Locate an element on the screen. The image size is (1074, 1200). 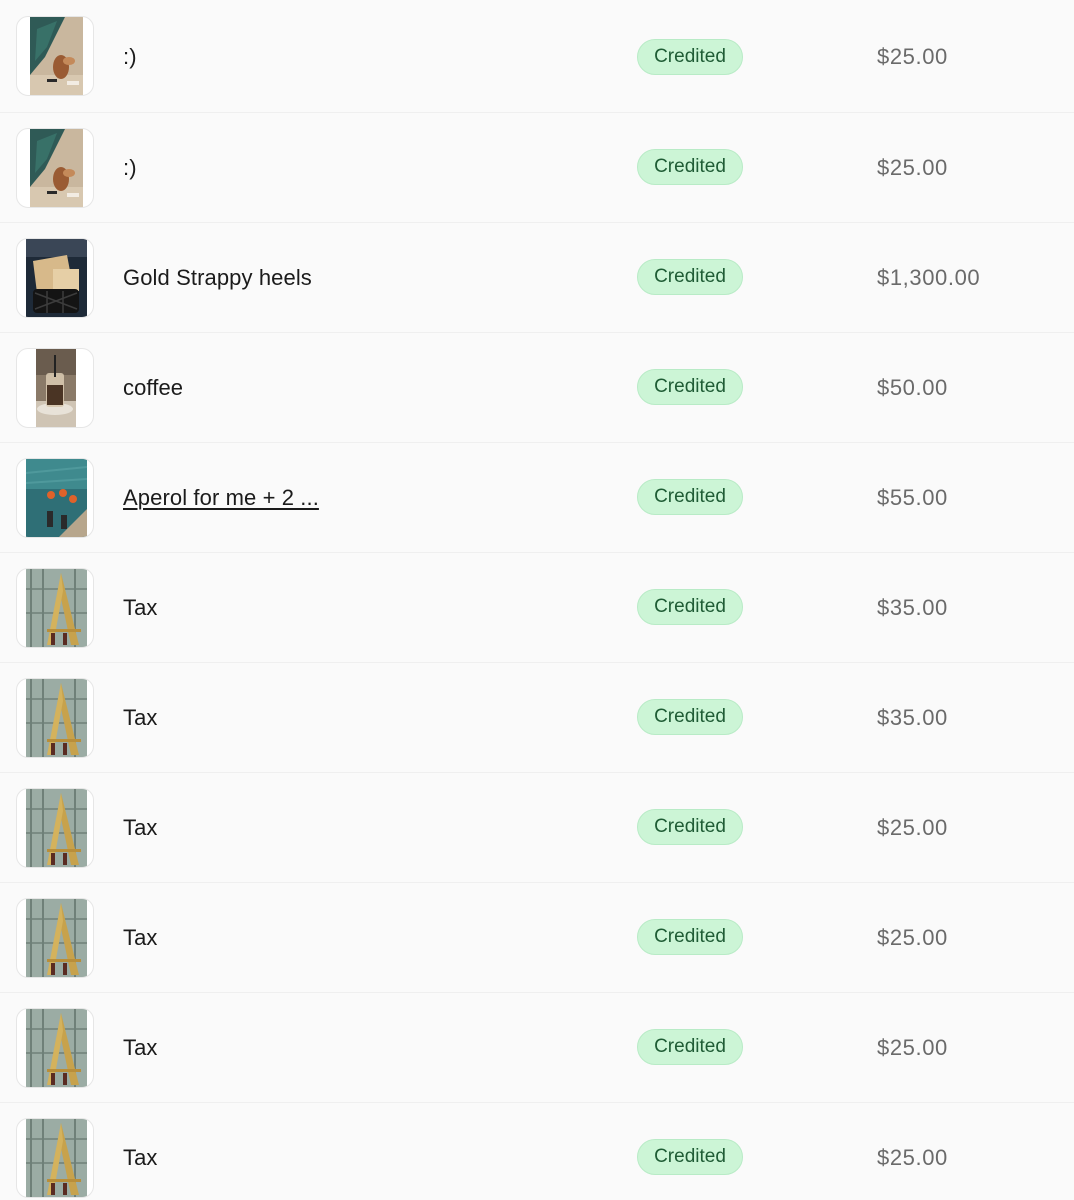
transaction-amount: $55.00 is located at coordinates (912, 497).